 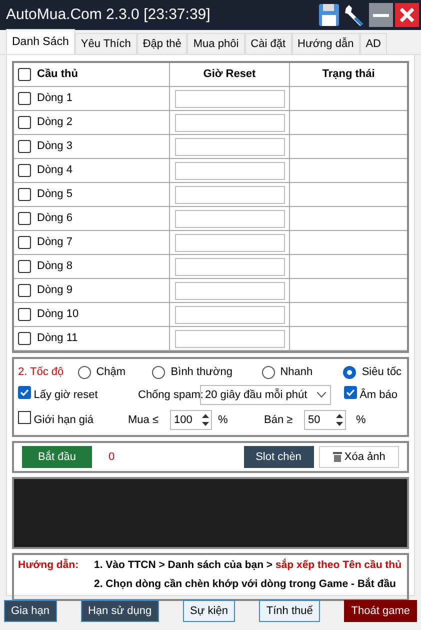 I want to click on number-spinner: 100, so click(x=191, y=420).